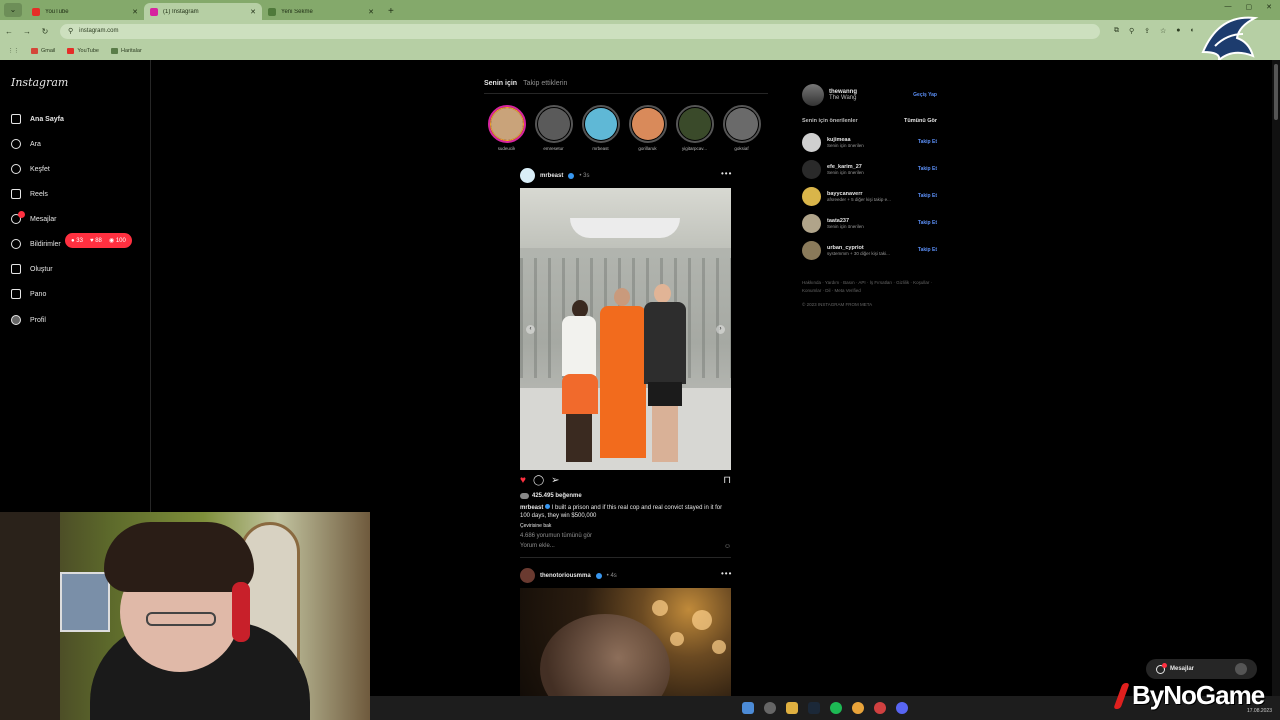 The width and height of the screenshot is (1280, 720). I want to click on reels-icon, so click(16, 194).